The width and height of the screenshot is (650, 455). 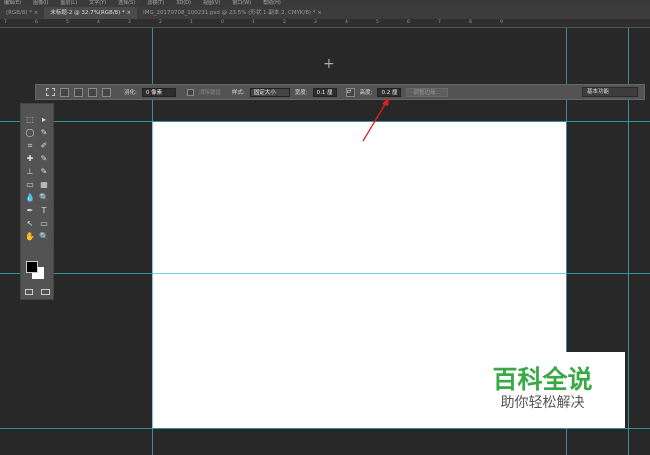 What do you see at coordinates (542, 379) in the screenshot?
I see `watermark-title: 百科全说` at bounding box center [542, 379].